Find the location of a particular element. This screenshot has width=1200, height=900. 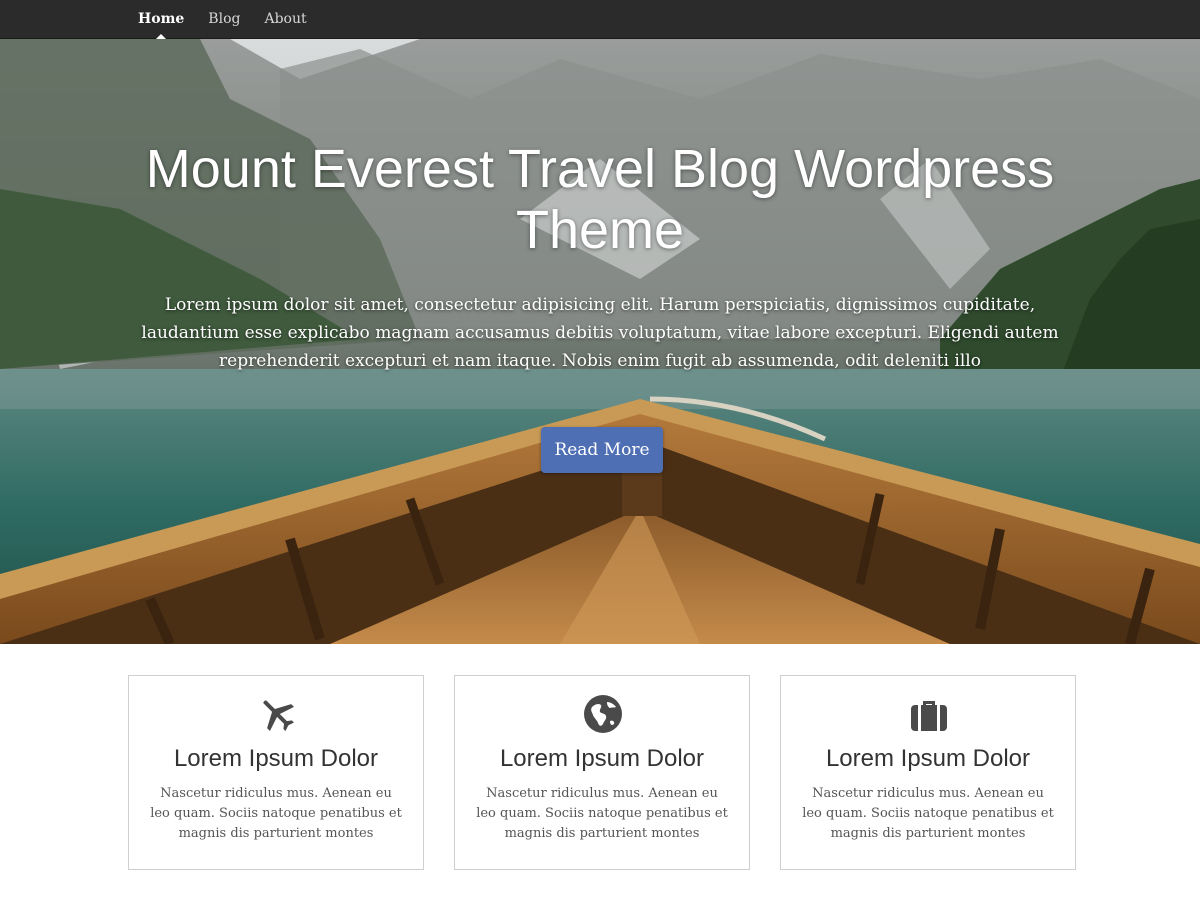

globe-icon is located at coordinates (603, 714).